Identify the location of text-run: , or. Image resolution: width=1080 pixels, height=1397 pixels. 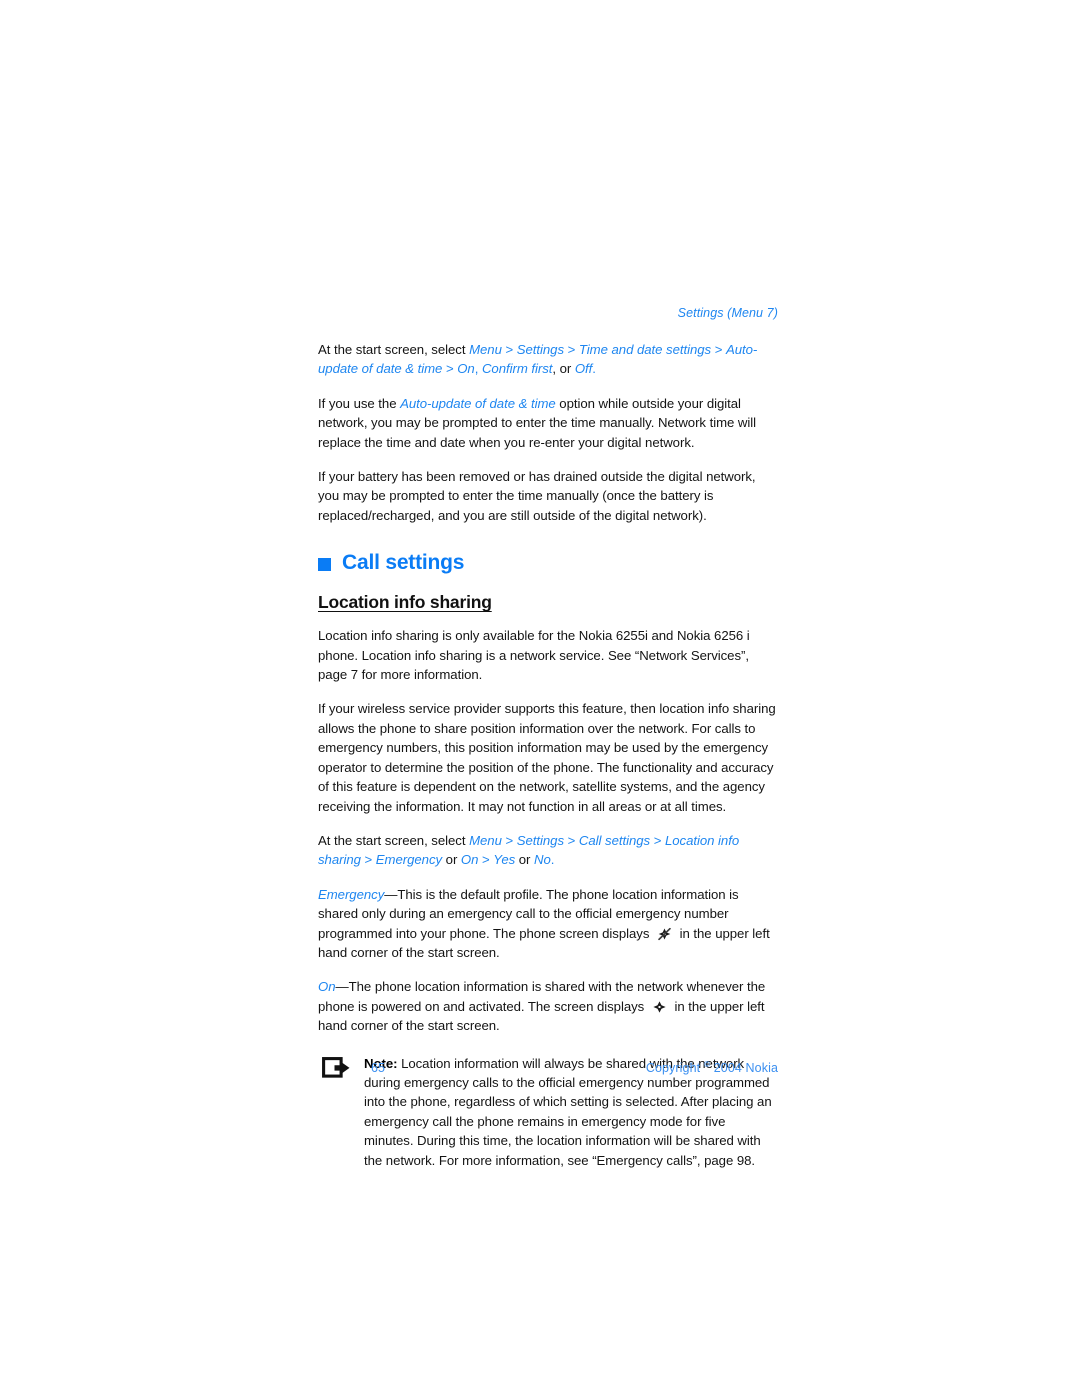
(563, 369).